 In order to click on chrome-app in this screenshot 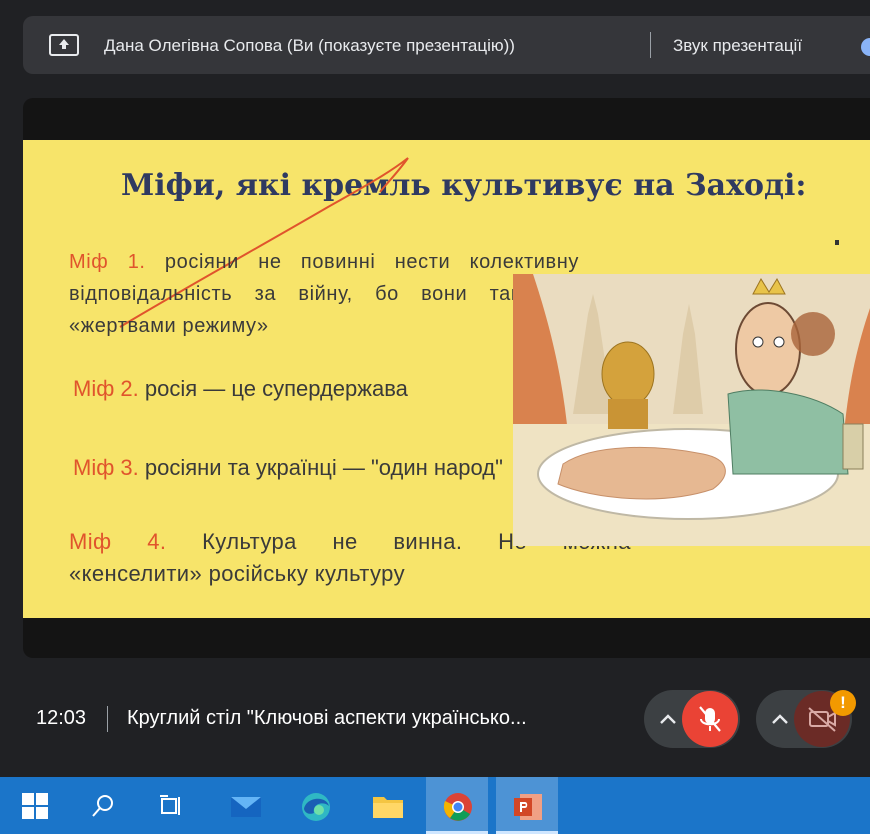, I will do `click(457, 805)`.